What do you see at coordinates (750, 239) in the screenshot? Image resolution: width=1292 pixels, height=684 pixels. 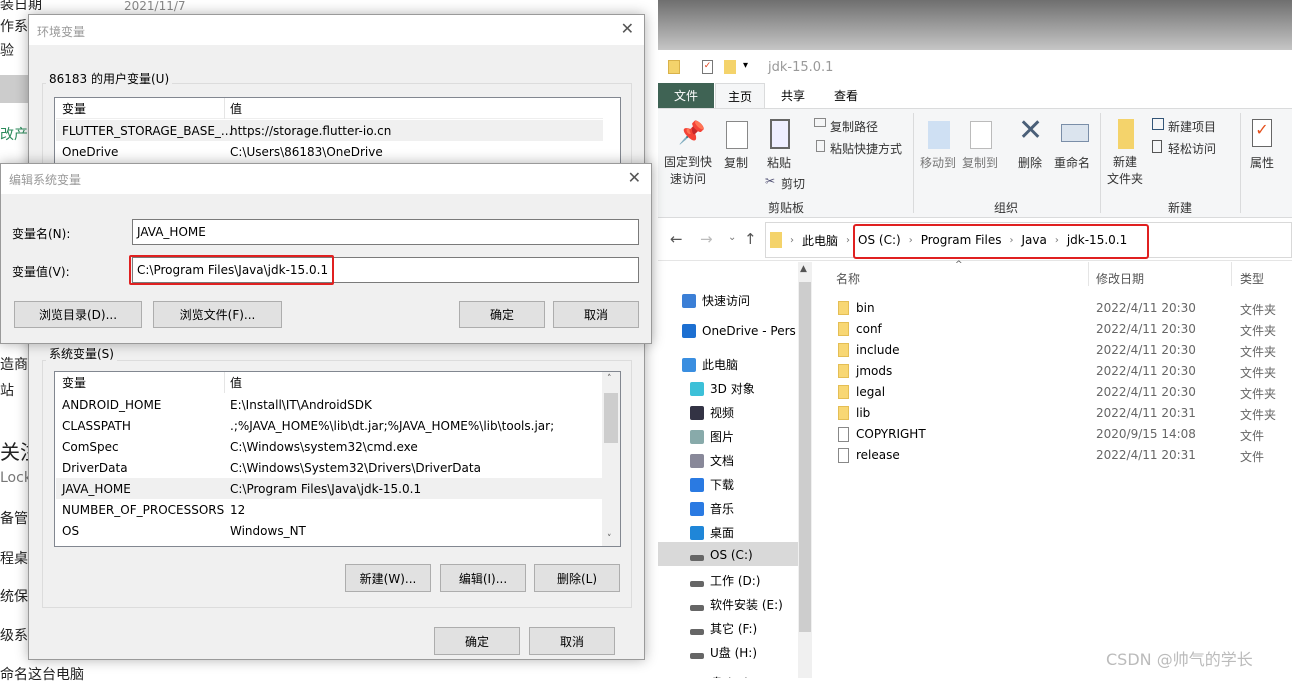 I see `up-icon: ↑` at bounding box center [750, 239].